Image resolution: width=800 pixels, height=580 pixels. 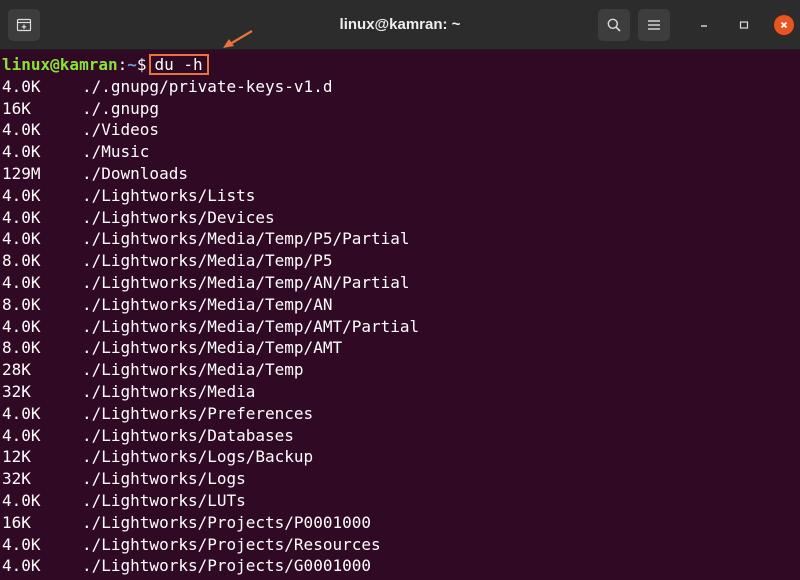 I want to click on output-line: 4.0K ./.gnupg/private-keys-v1.d, so click(x=400, y=87).